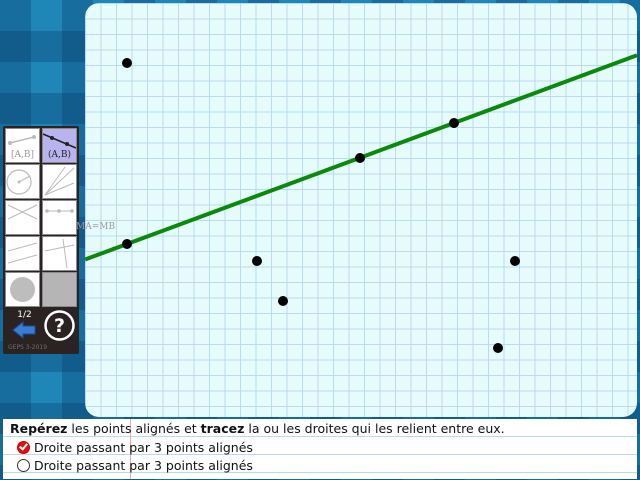 The width and height of the screenshot is (640, 480). What do you see at coordinates (257, 261) in the screenshot?
I see `point-P5` at bounding box center [257, 261].